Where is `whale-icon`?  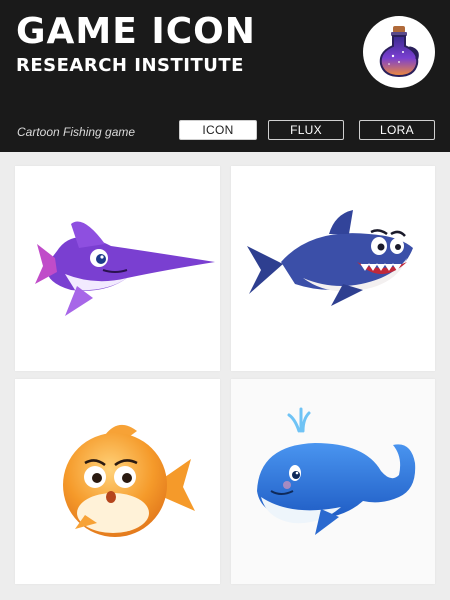
whale-icon is located at coordinates (336, 471).